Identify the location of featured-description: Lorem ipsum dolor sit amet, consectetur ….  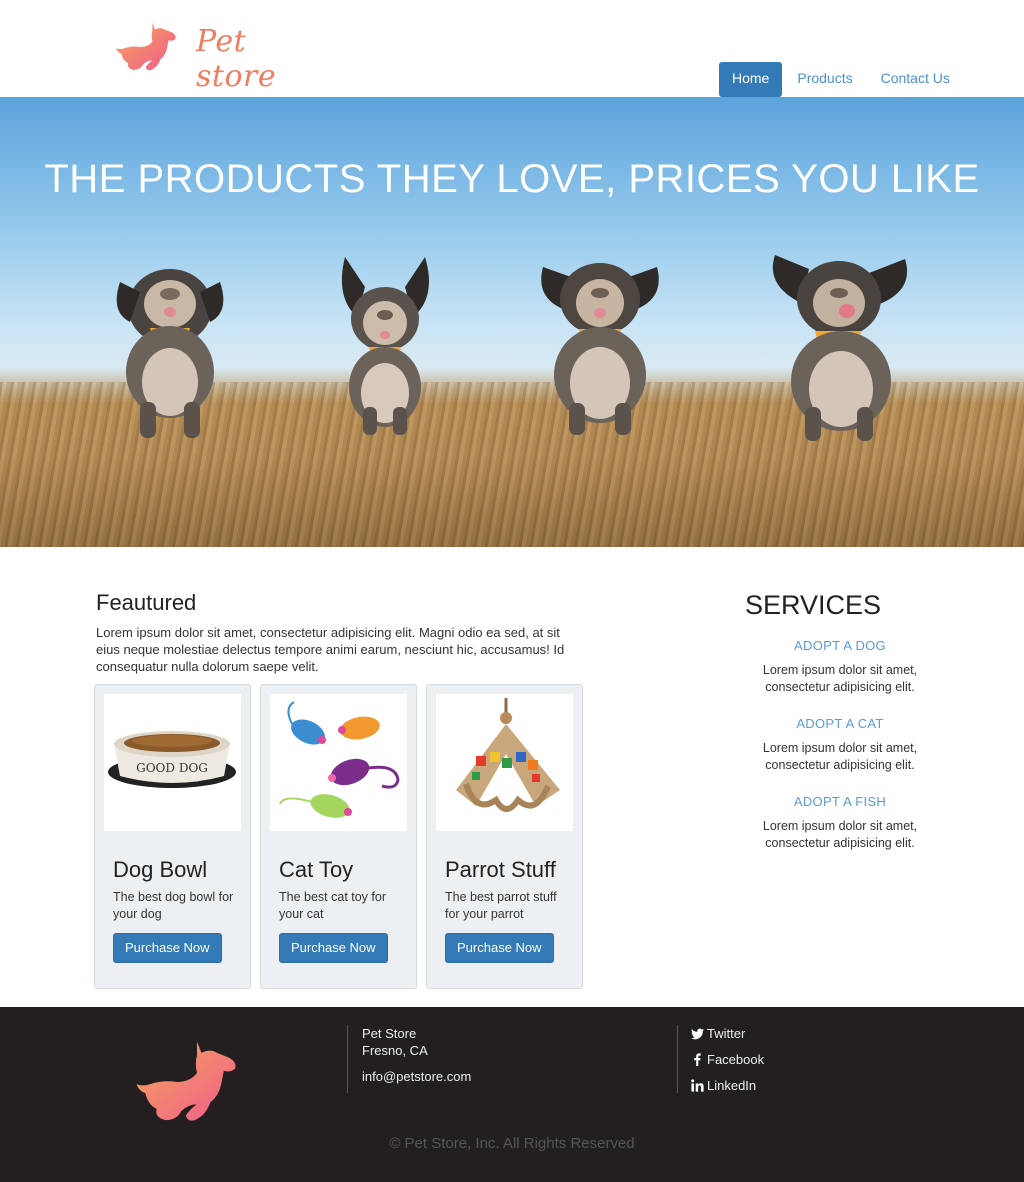
(330, 649).